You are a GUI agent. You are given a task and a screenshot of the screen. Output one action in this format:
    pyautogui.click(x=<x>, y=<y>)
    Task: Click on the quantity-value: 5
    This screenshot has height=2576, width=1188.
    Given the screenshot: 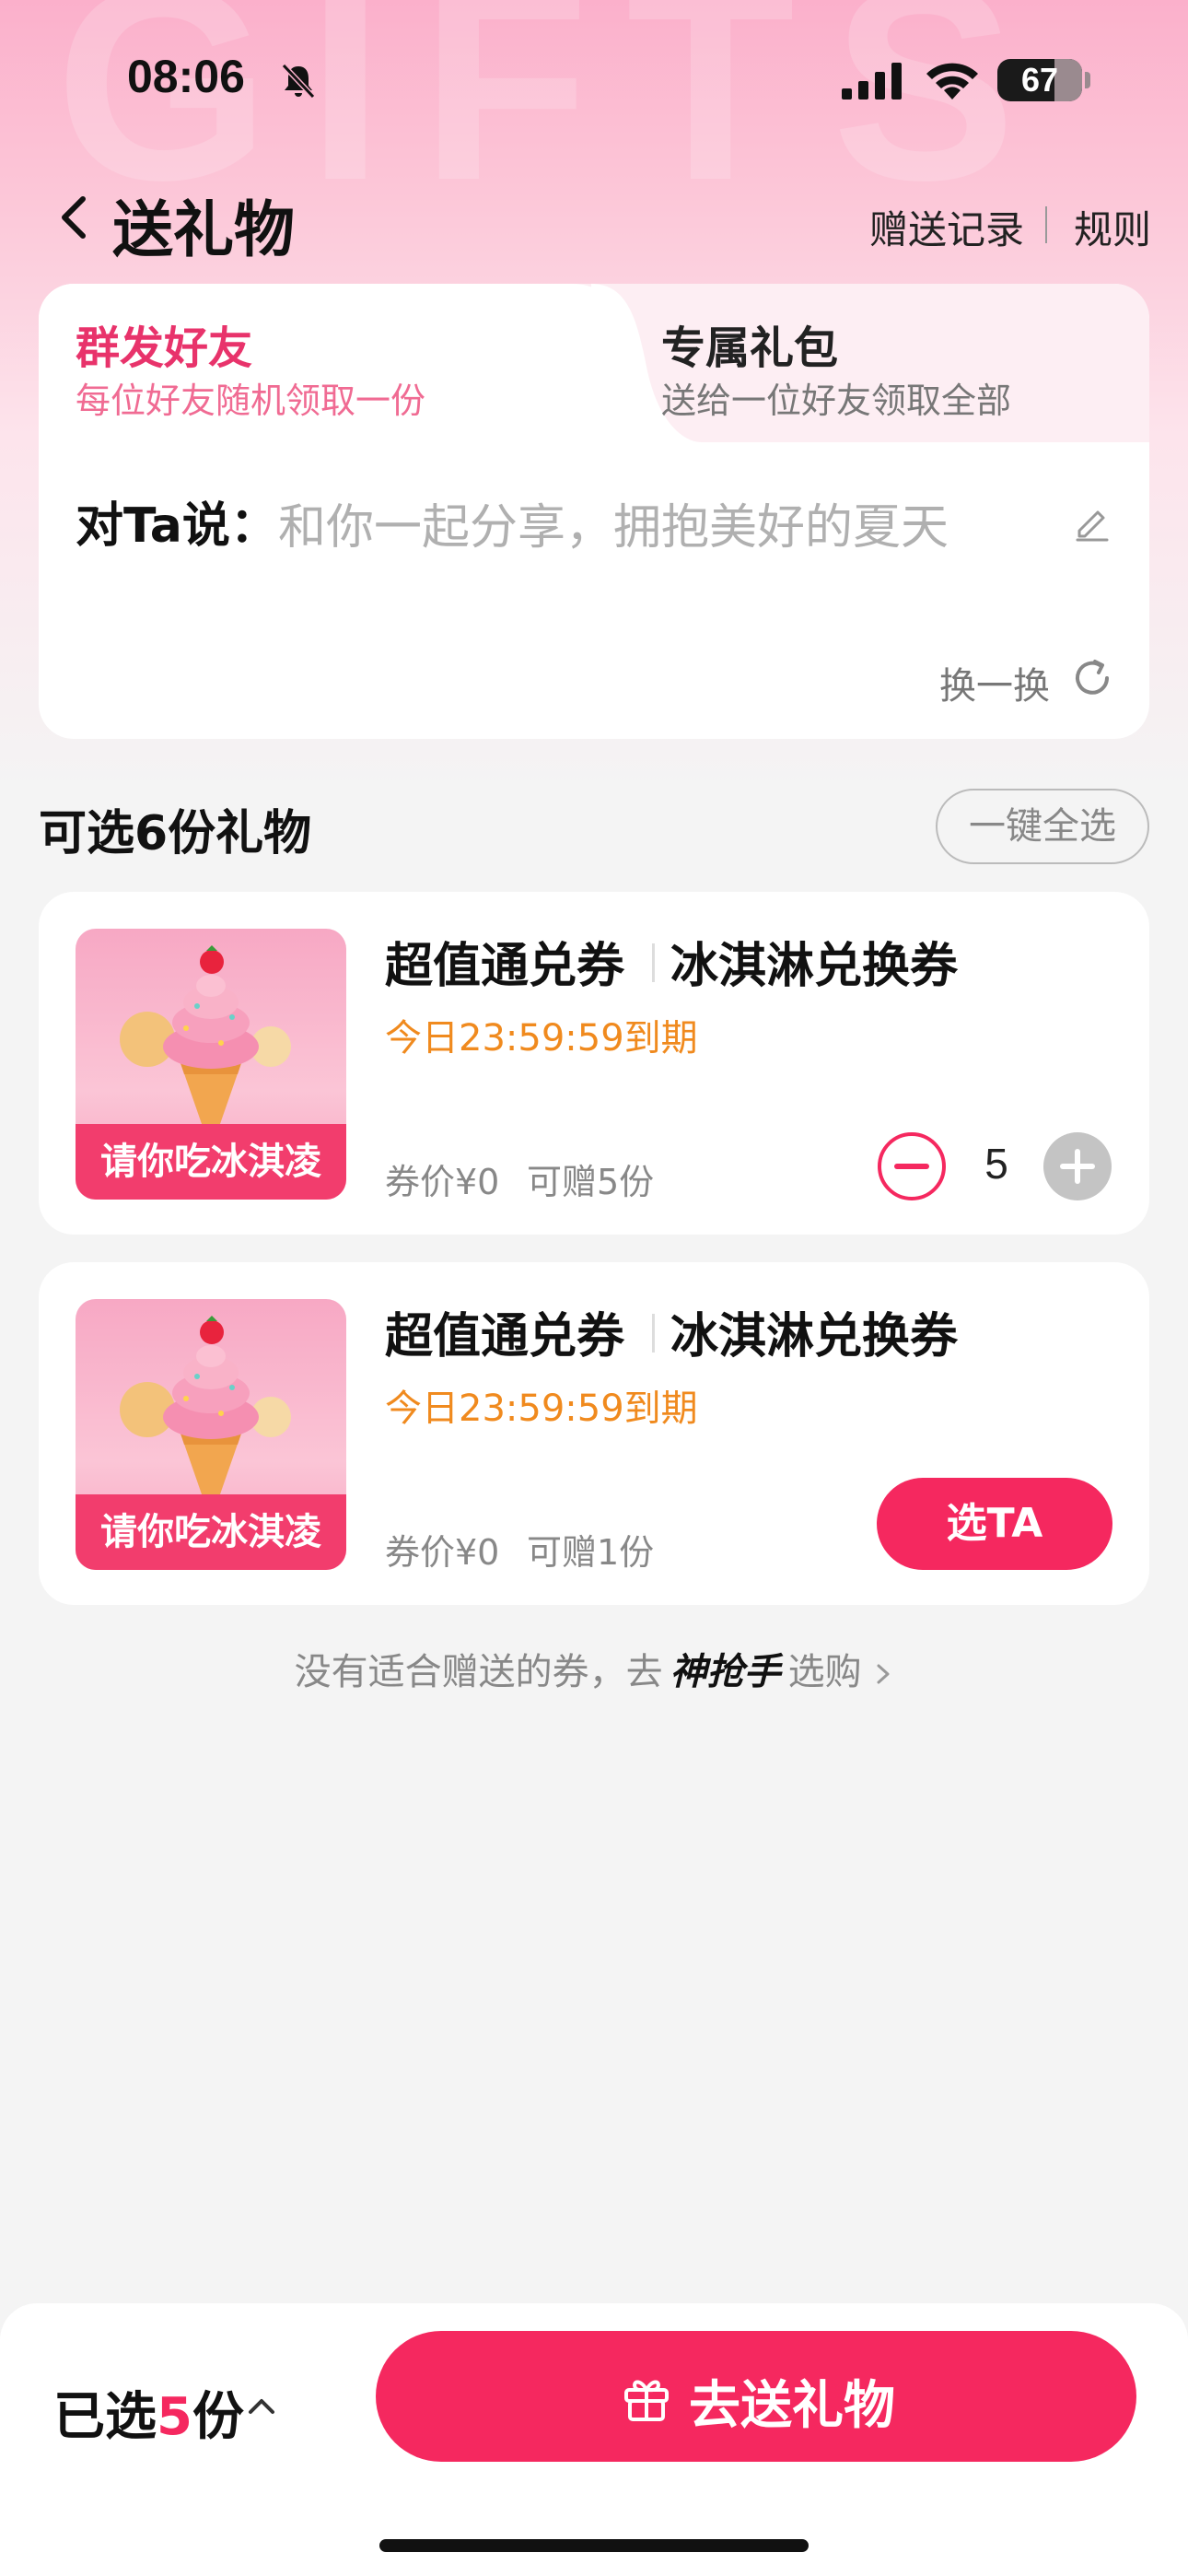 What is the action you would take?
    pyautogui.click(x=996, y=1164)
    